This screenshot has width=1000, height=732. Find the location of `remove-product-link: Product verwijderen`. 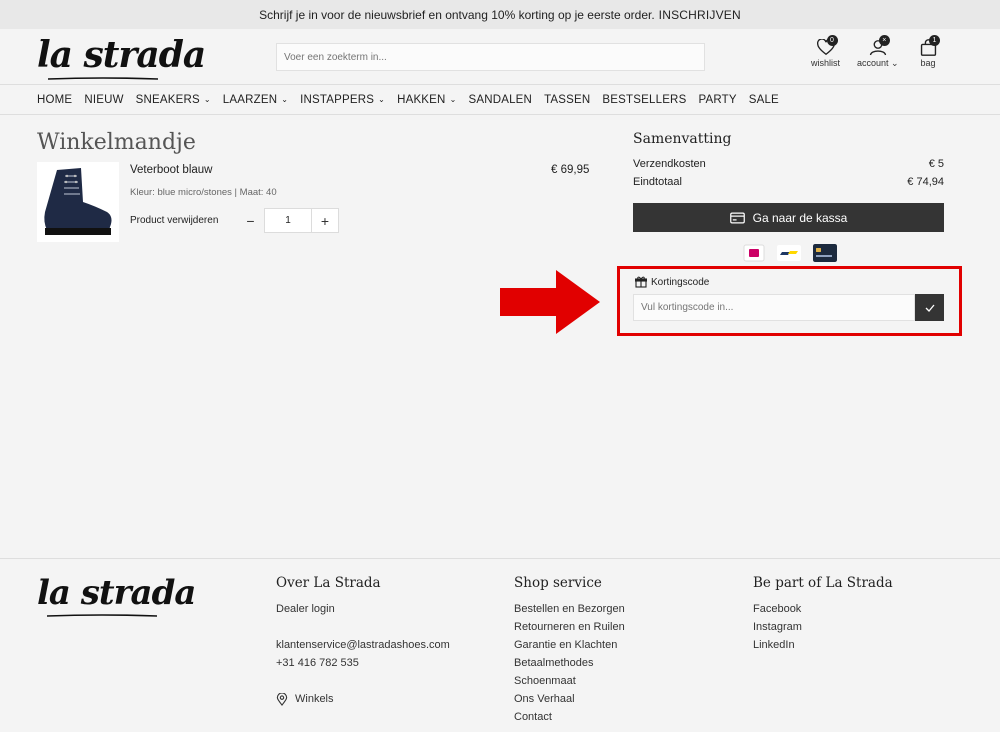

remove-product-link: Product verwijderen is located at coordinates (174, 220).